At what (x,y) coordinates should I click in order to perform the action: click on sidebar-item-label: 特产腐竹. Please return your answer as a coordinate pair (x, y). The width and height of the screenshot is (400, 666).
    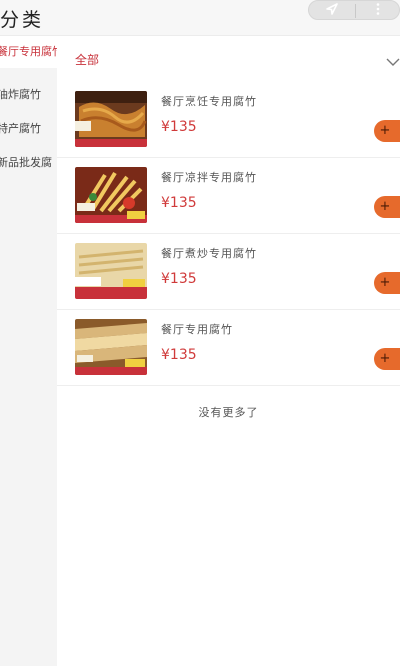
    Looking at the image, I should click on (20, 128).